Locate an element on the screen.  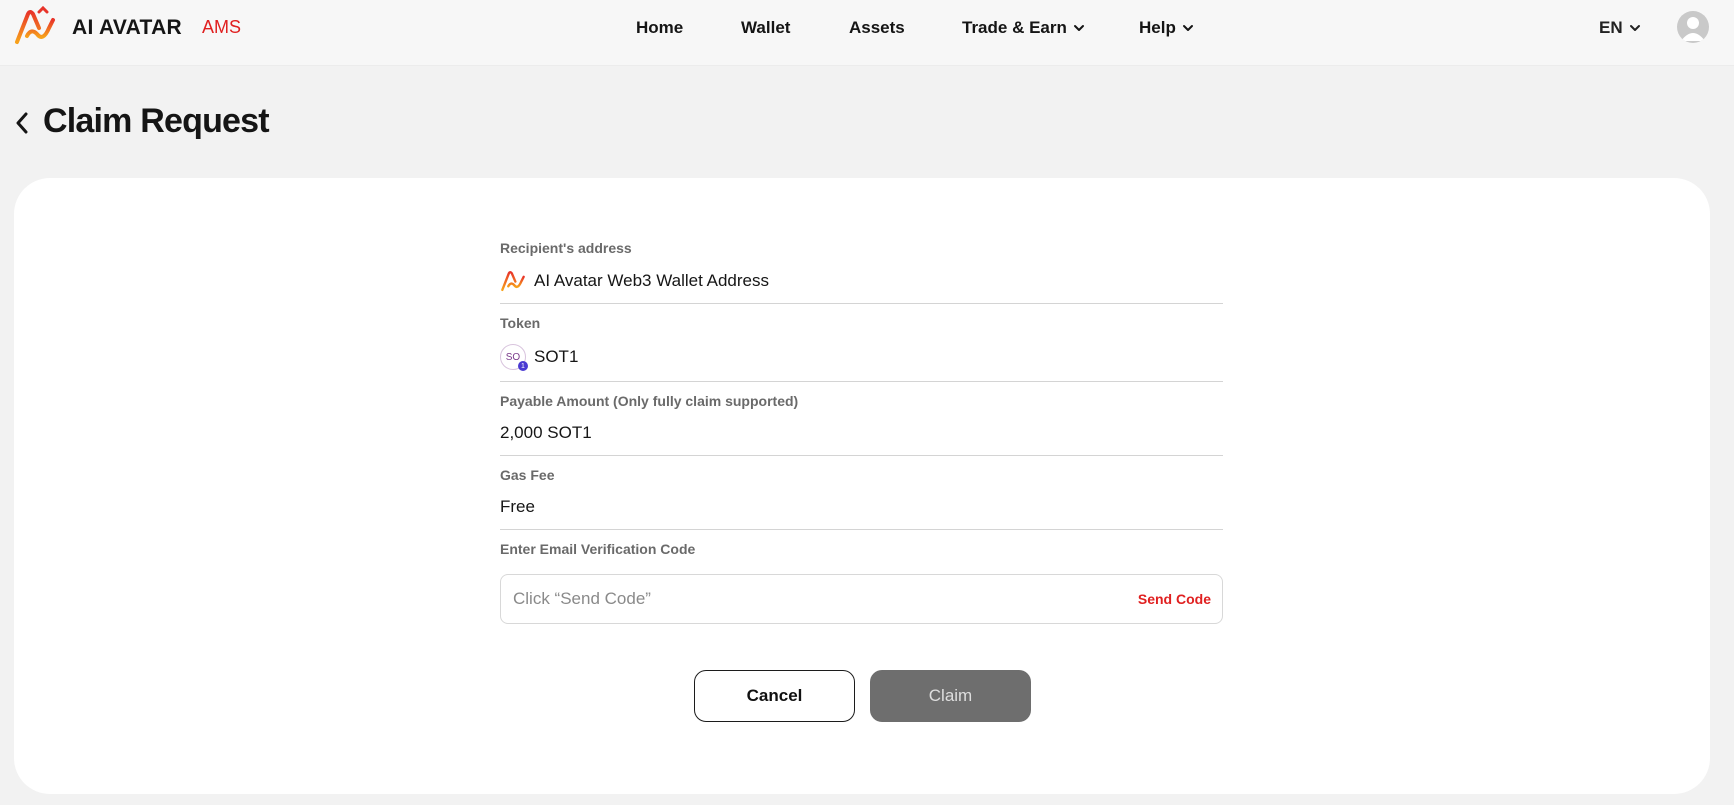
nav-assets: Assets is located at coordinates (877, 28).